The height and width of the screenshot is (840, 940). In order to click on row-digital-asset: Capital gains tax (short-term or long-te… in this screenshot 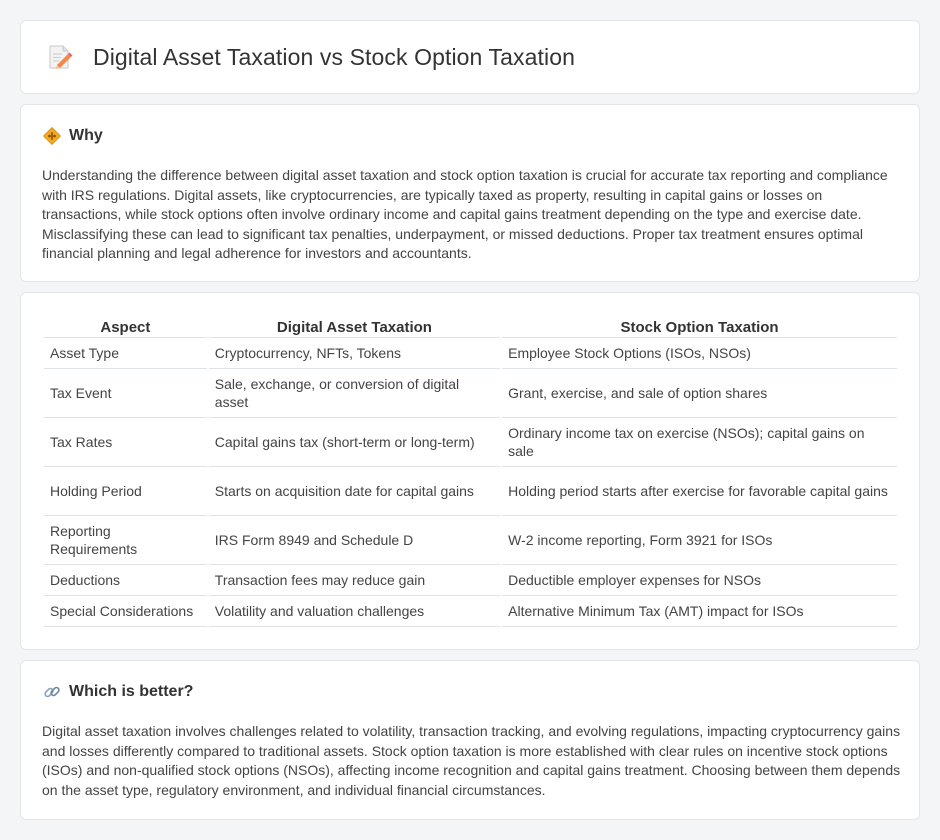, I will do `click(354, 442)`.